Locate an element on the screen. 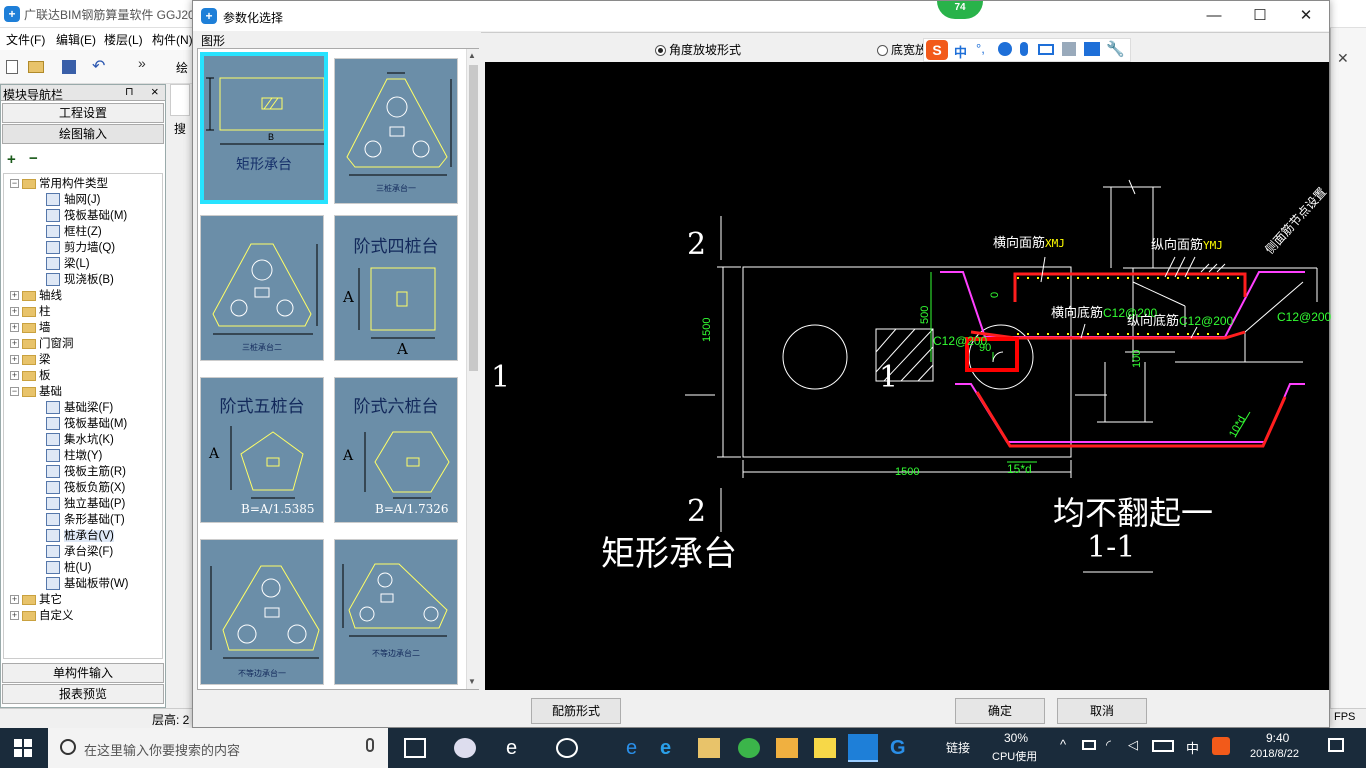 The width and height of the screenshot is (1366, 768). tray-chevron-icon: ^ is located at coordinates (1063, 744).